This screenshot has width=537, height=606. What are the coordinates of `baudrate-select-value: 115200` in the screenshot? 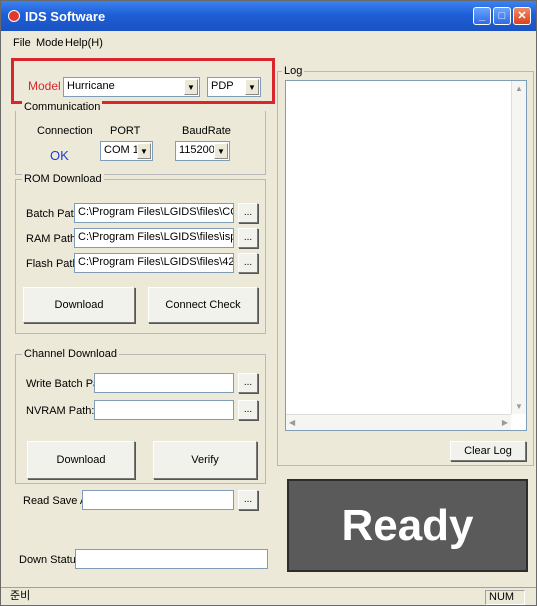 It's located at (197, 150).